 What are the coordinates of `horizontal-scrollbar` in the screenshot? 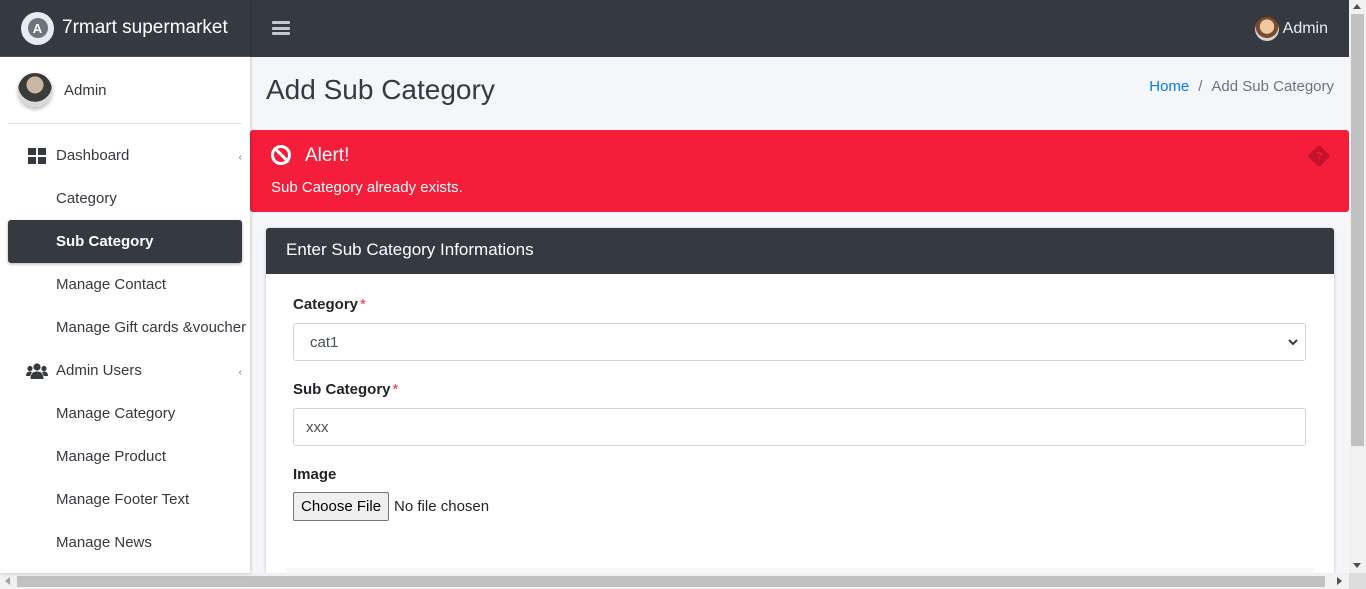 It's located at (683, 581).